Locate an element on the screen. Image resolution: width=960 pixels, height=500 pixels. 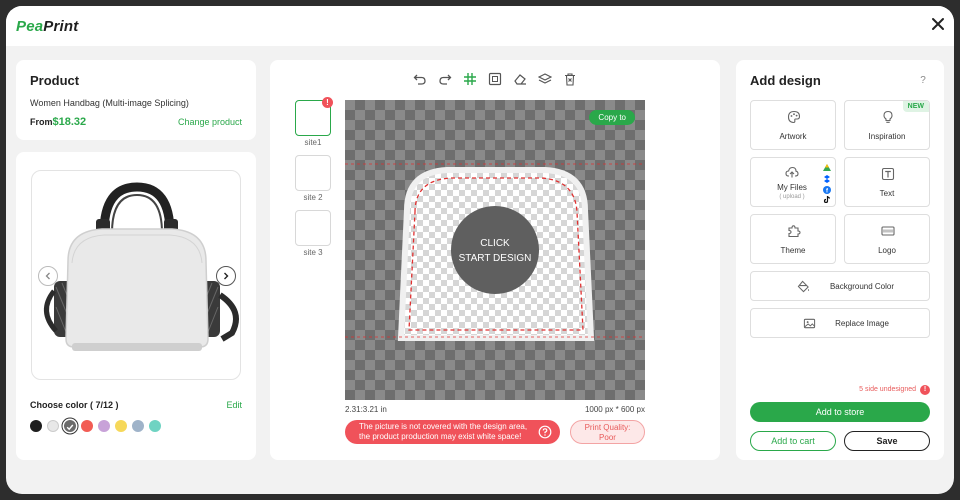
check-icon is located at coordinates (70, 427).